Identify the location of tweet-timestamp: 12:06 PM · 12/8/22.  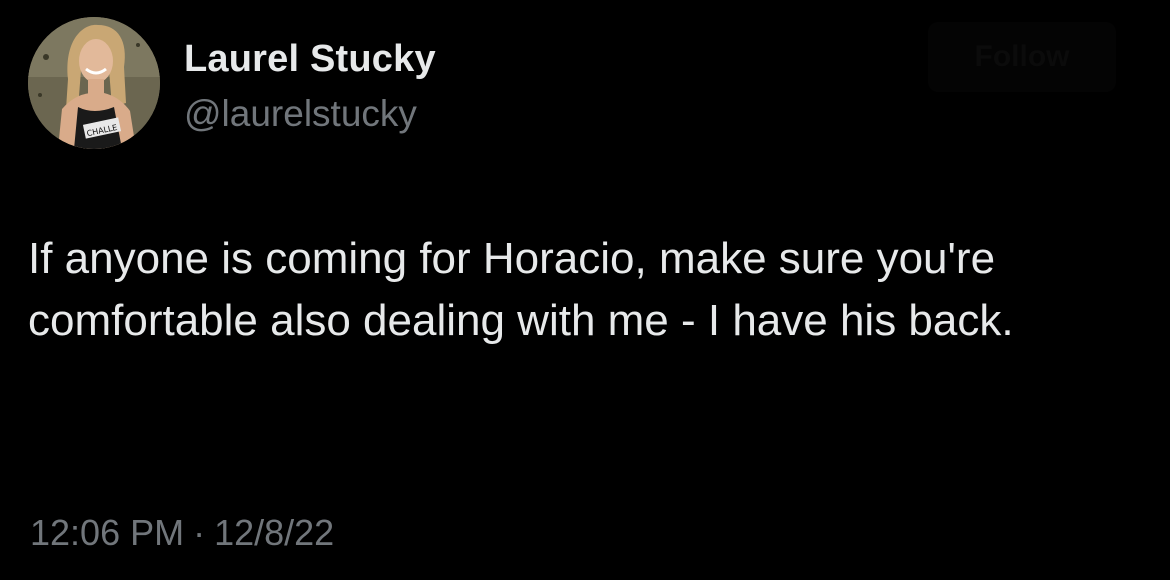
(182, 533).